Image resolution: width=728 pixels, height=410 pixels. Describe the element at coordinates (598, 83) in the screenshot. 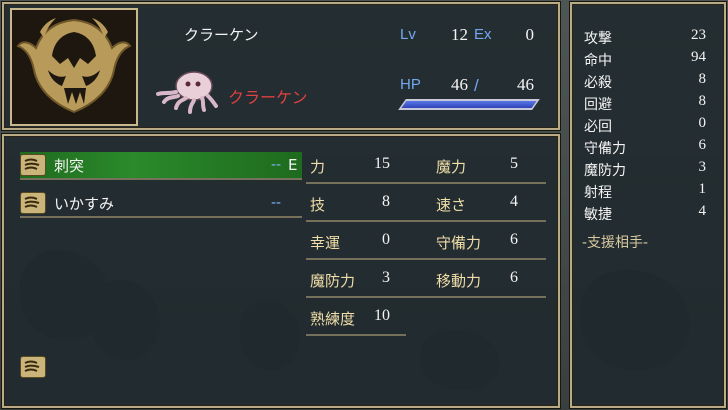

I see `side-stat-label: 必殺` at that location.